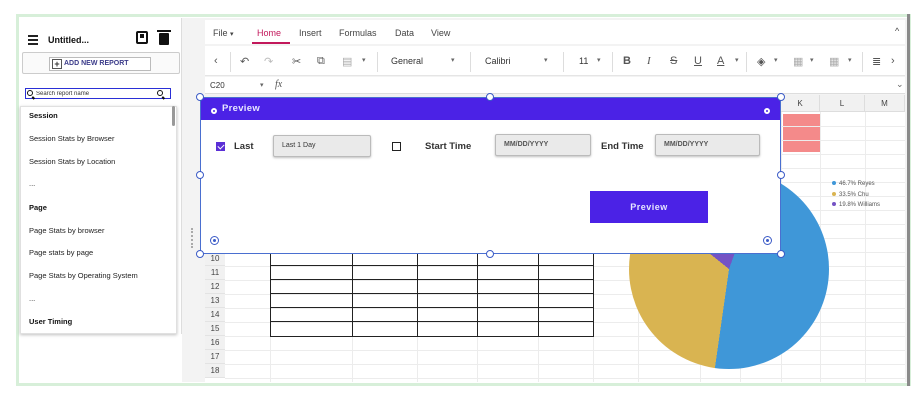 The height and width of the screenshot is (407, 917). What do you see at coordinates (543, 145) in the screenshot?
I see `start-time-field: MM/DD/YYYY` at bounding box center [543, 145].